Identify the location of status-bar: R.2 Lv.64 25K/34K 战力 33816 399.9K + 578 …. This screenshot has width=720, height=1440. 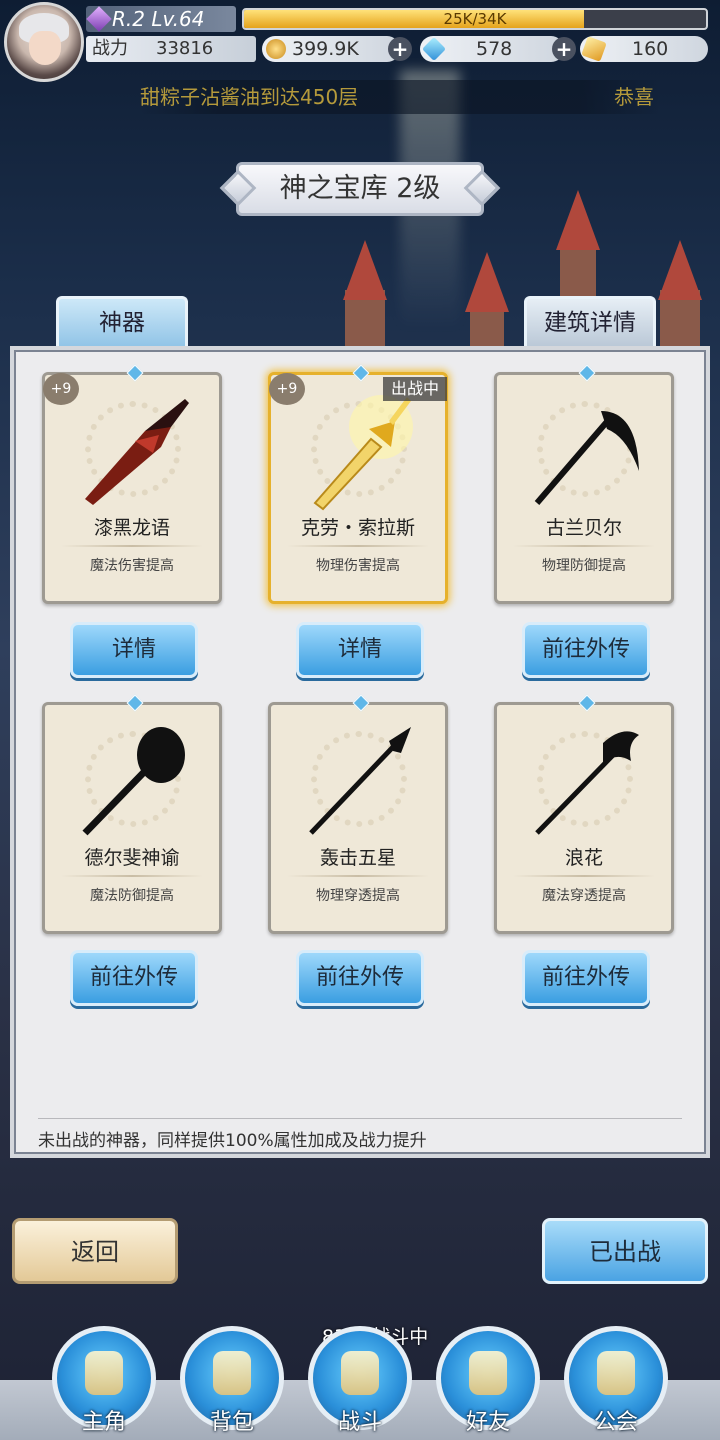
(360, 32).